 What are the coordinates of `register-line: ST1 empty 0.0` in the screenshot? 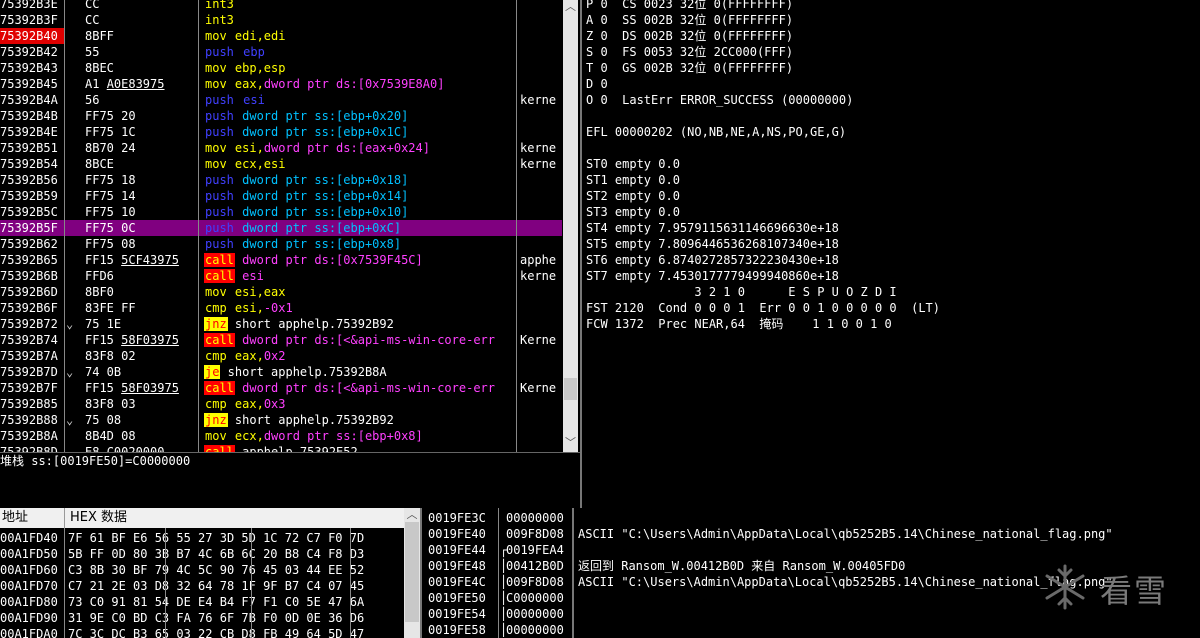 It's located at (633, 180).